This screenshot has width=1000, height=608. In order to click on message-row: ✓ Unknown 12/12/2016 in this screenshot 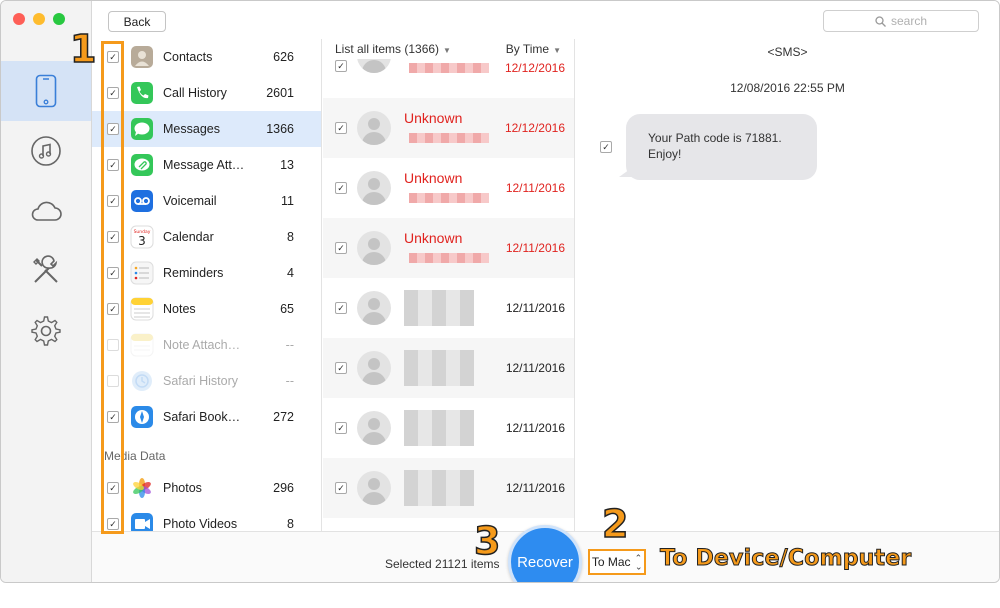, I will do `click(448, 128)`.